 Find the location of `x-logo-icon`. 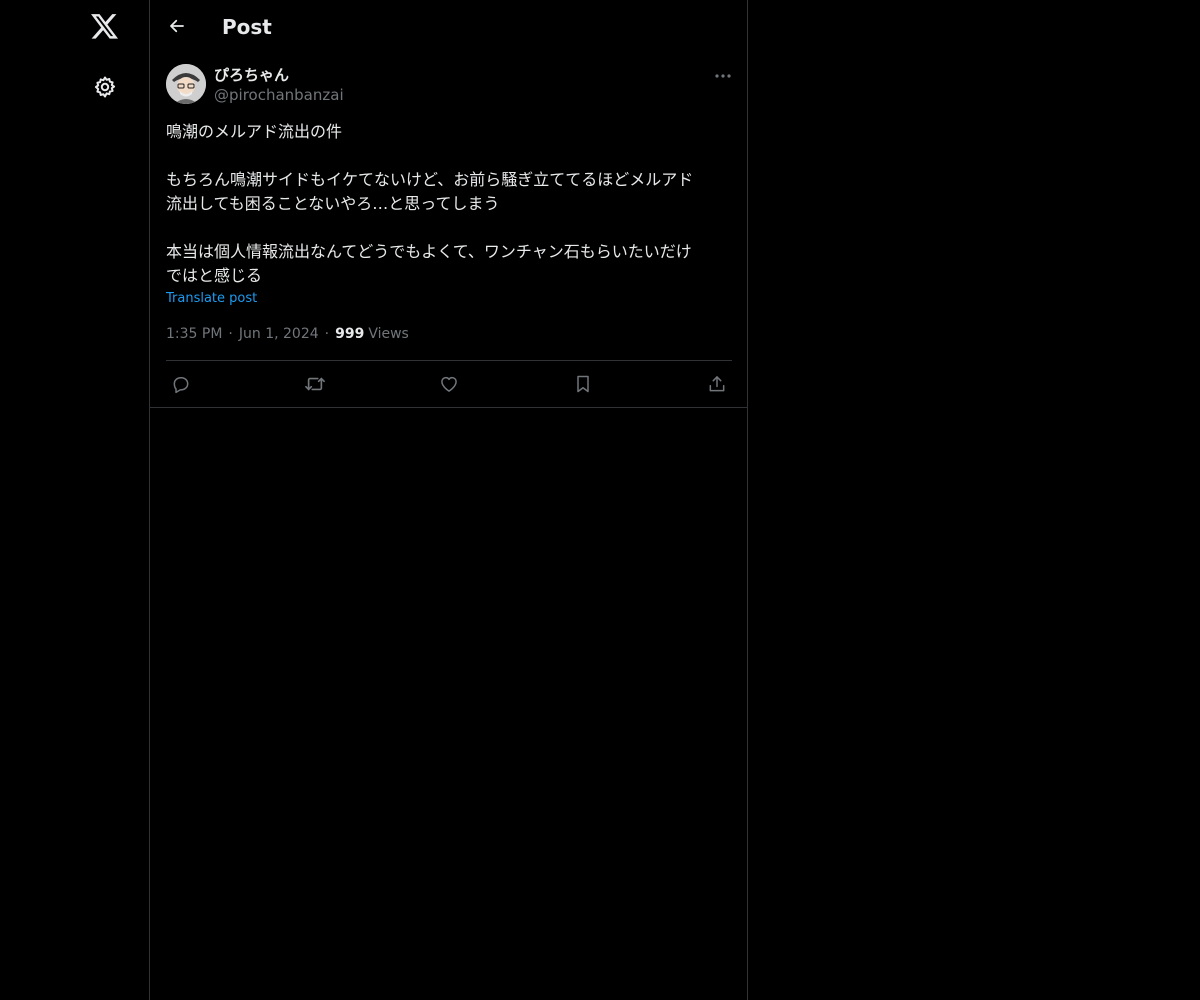

x-logo-icon is located at coordinates (105, 27).